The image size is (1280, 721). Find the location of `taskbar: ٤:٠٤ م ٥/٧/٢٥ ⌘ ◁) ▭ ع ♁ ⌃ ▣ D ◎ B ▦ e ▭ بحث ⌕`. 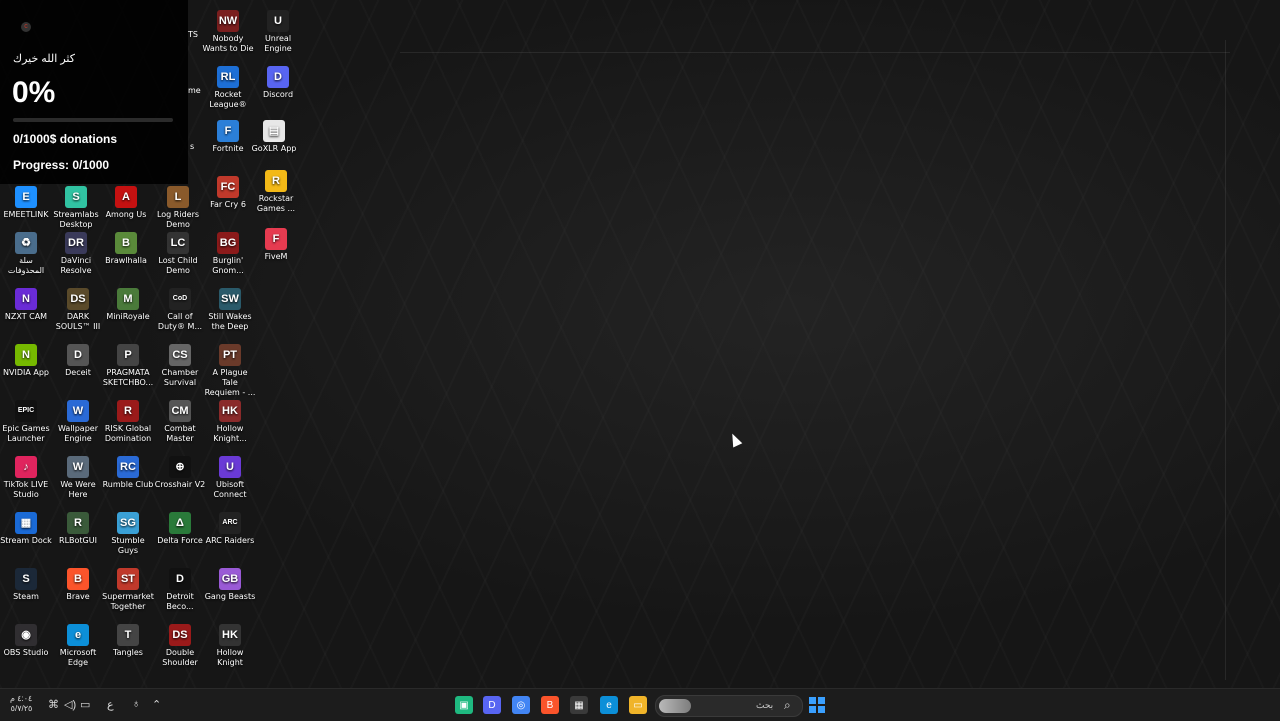

taskbar: ٤:٠٤ م ٥/٧/٢٥ ⌘ ◁) ▭ ع ♁ ⌃ ▣ D ◎ B ▦ e ▭ بحث ⌕ is located at coordinates (640, 704).